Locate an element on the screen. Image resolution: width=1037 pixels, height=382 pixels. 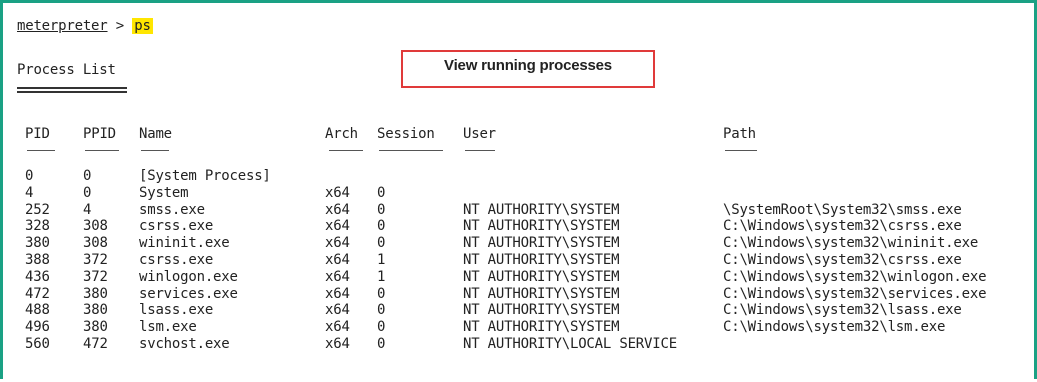
table-cell-path: C:\Windows\system32\winlogon.exe is located at coordinates (855, 276).